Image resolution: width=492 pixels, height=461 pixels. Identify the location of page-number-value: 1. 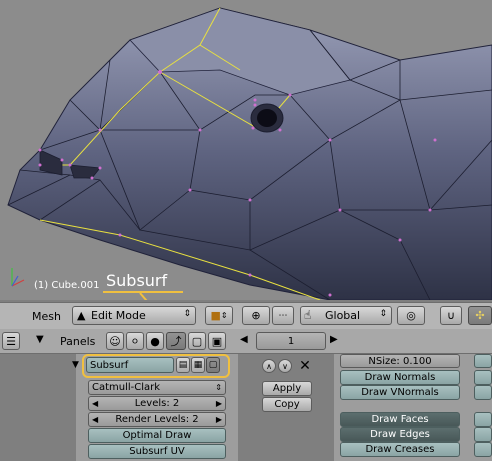
(291, 341).